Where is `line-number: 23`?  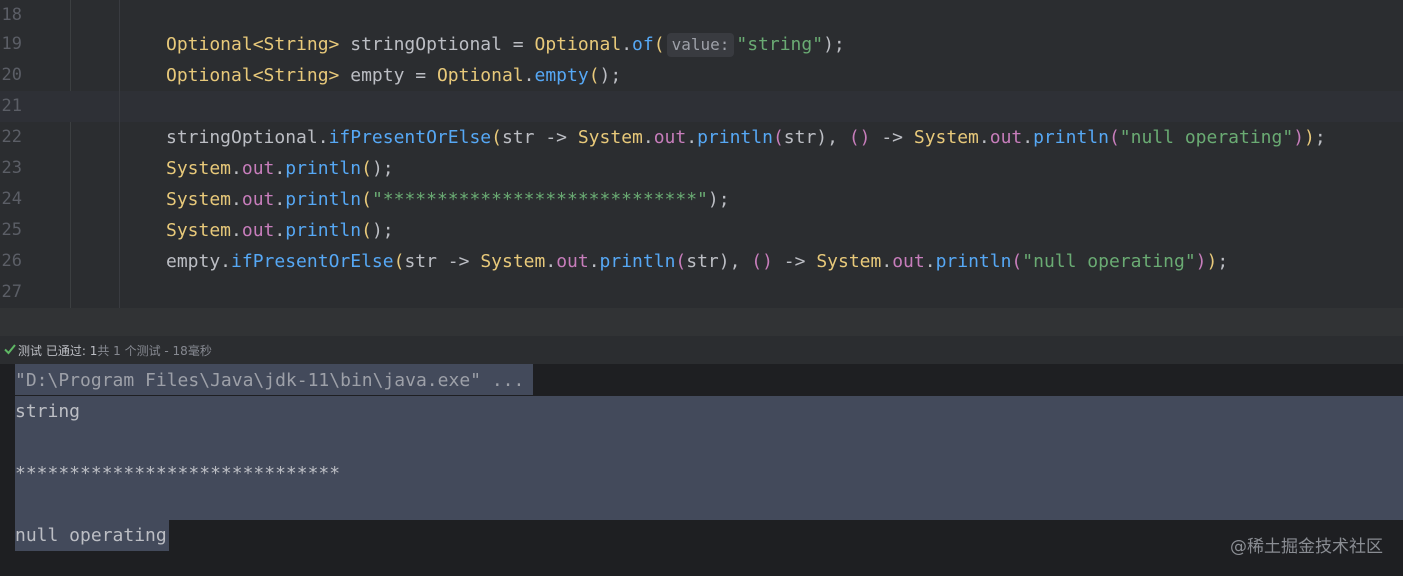 line-number: 23 is located at coordinates (11, 168).